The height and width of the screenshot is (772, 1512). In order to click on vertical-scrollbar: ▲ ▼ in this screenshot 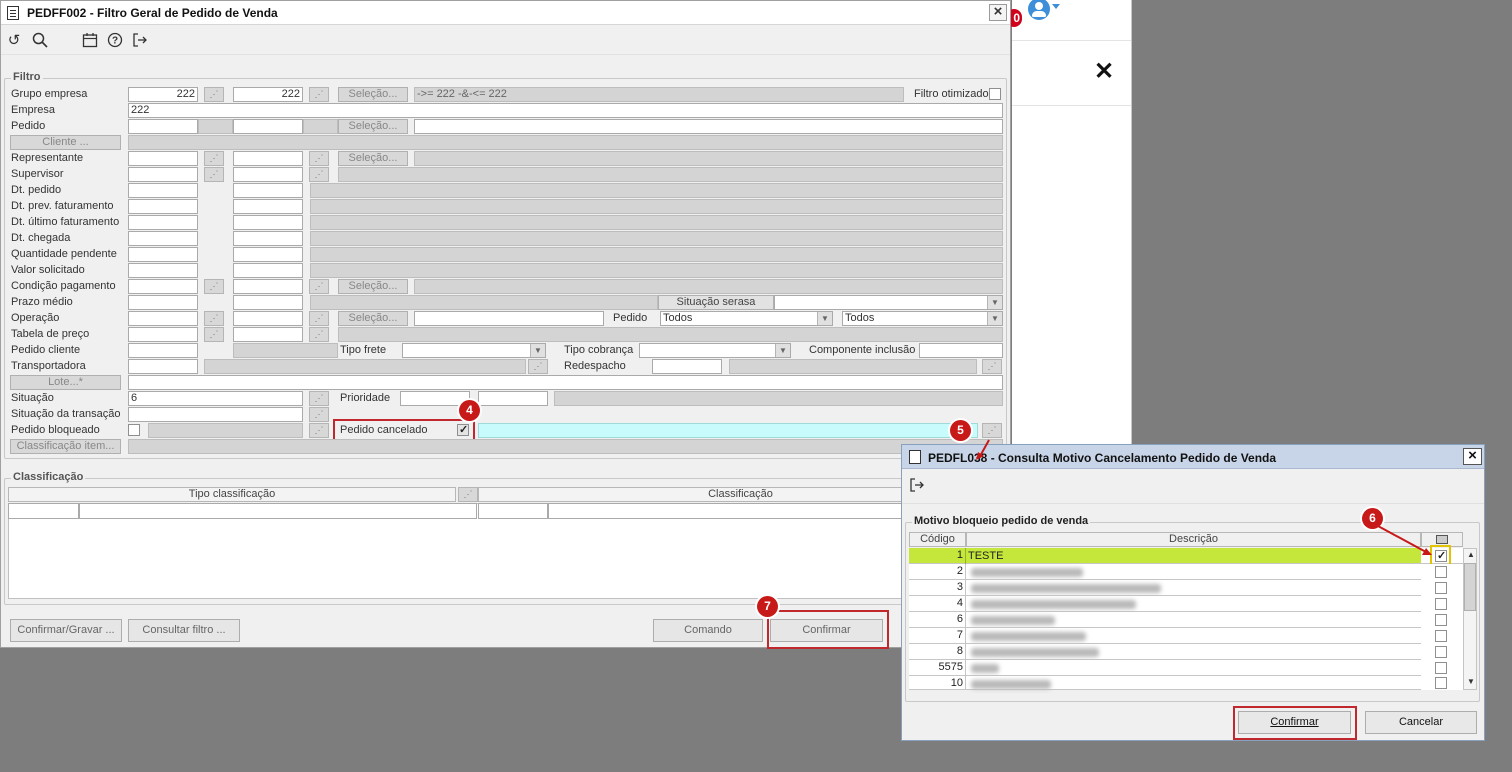, I will do `click(1470, 619)`.